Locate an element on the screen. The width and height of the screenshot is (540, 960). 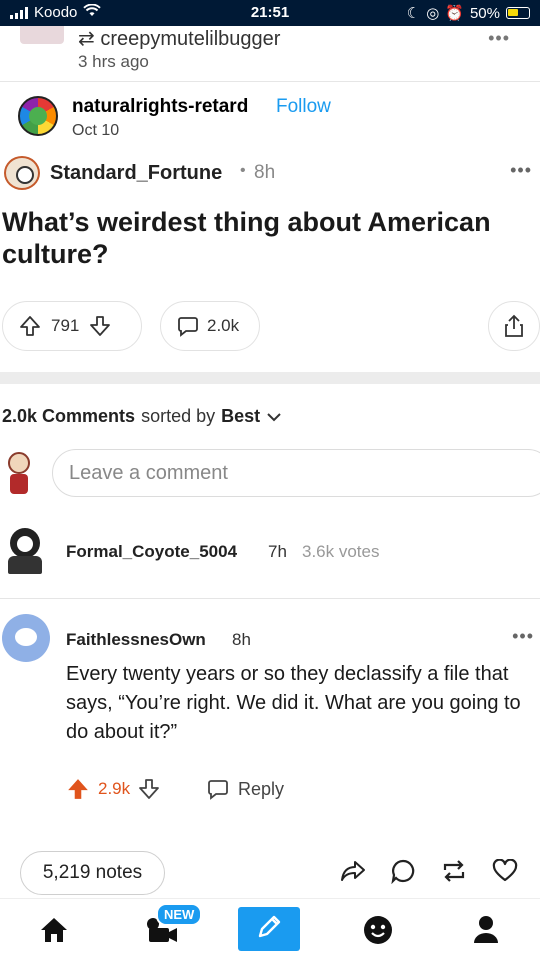
status-bar: Koodo 21:51 ☾ ◎ ⏰ 50% is located at coordinates (270, 13).